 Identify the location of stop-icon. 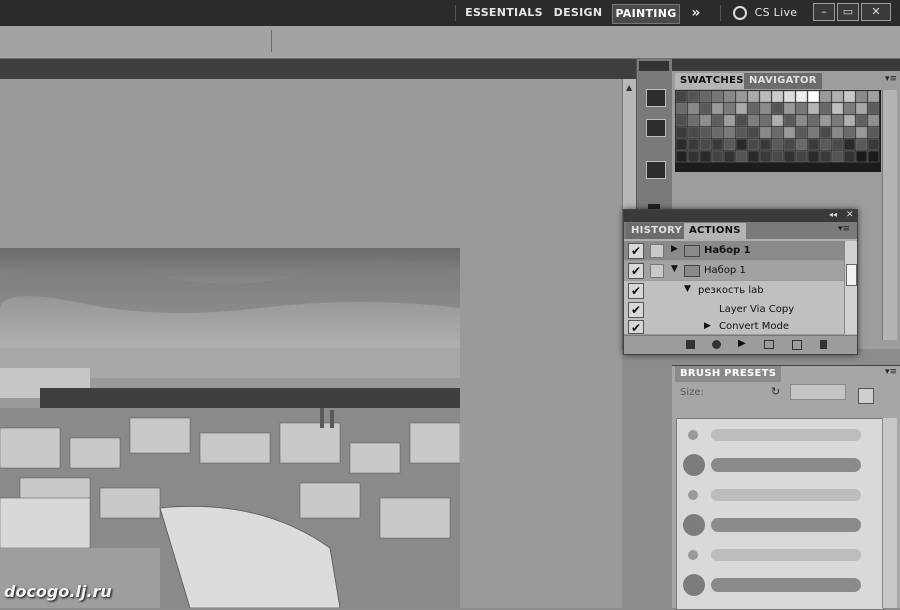
(690, 344).